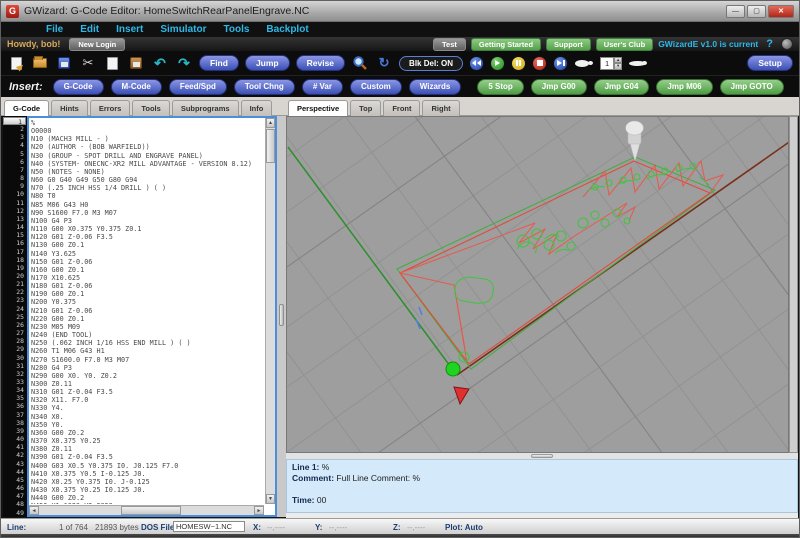 This screenshot has width=800, height=538. What do you see at coordinates (147, 466) in the screenshot?
I see `code-line: N400 G03 X0.5 Y0.375 I0. J0.125 F7.0` at bounding box center [147, 466].